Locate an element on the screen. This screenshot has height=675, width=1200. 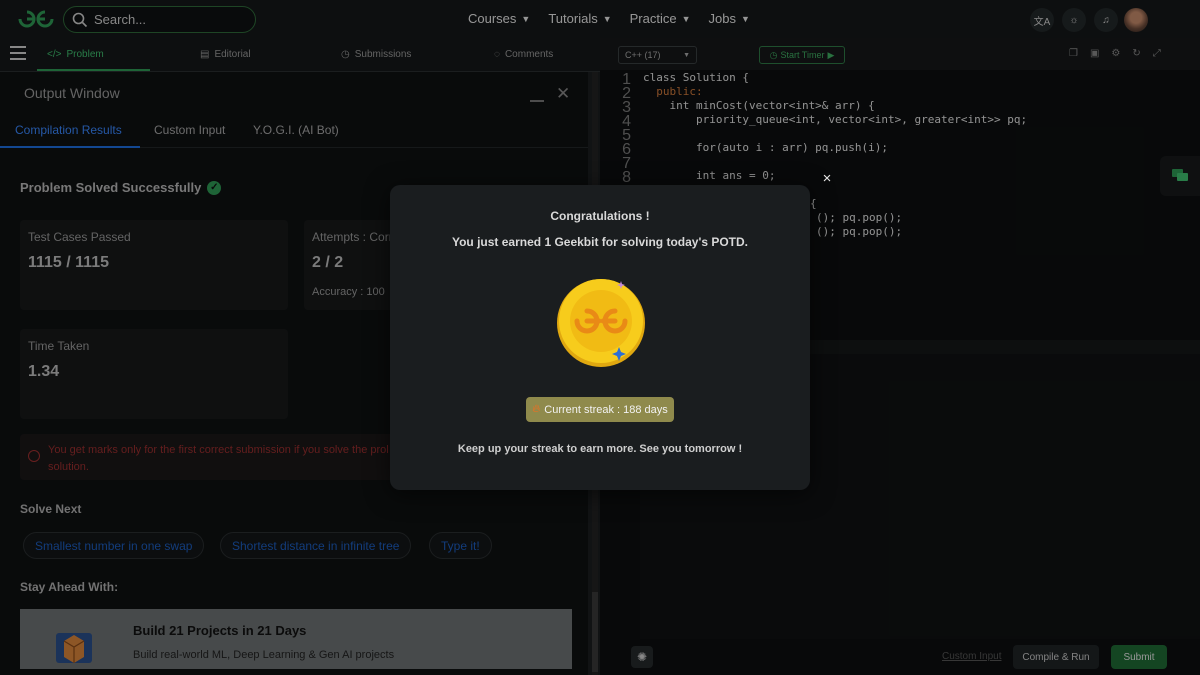
streak-badge: 🔥︎ Current streak : 188 days is located at coordinates (600, 409).